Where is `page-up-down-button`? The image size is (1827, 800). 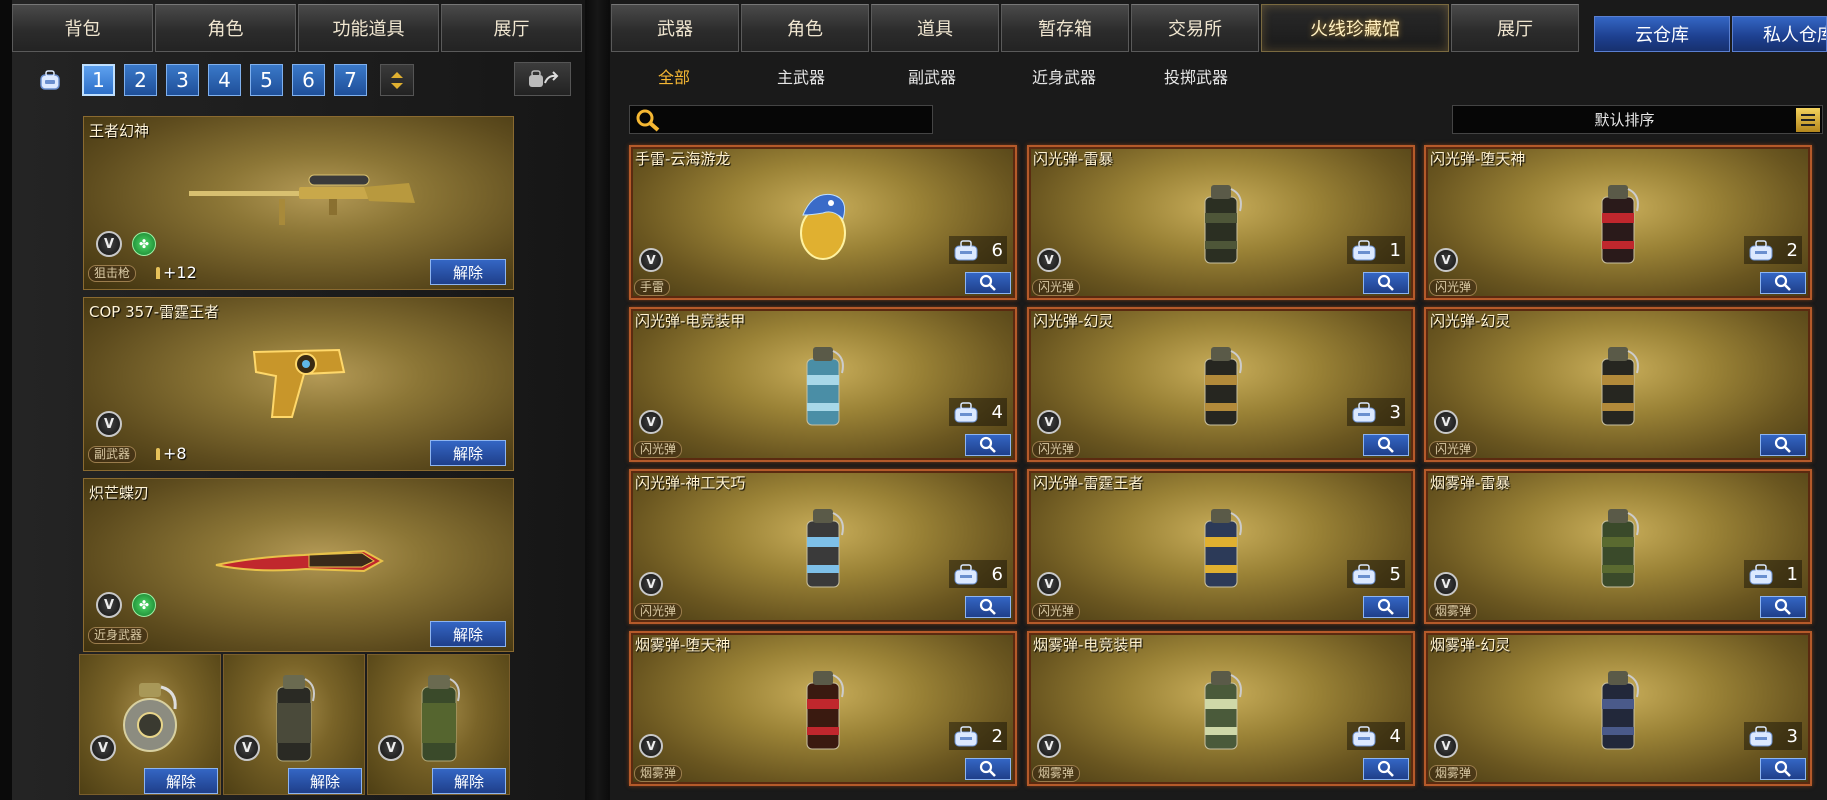 page-up-down-button is located at coordinates (397, 80).